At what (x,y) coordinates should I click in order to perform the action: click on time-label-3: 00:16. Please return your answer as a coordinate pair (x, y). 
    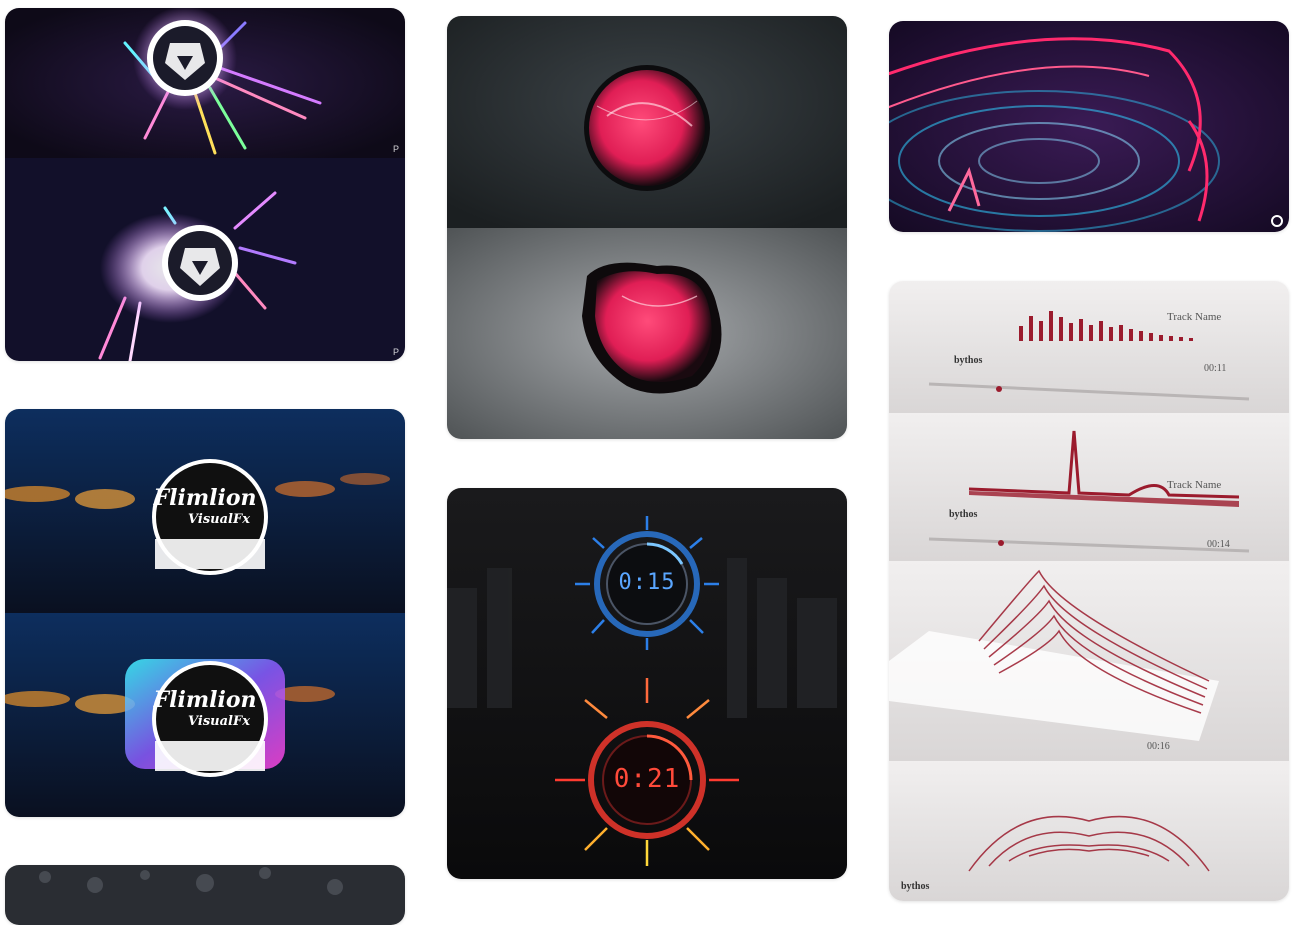
    Looking at the image, I should click on (1158, 746).